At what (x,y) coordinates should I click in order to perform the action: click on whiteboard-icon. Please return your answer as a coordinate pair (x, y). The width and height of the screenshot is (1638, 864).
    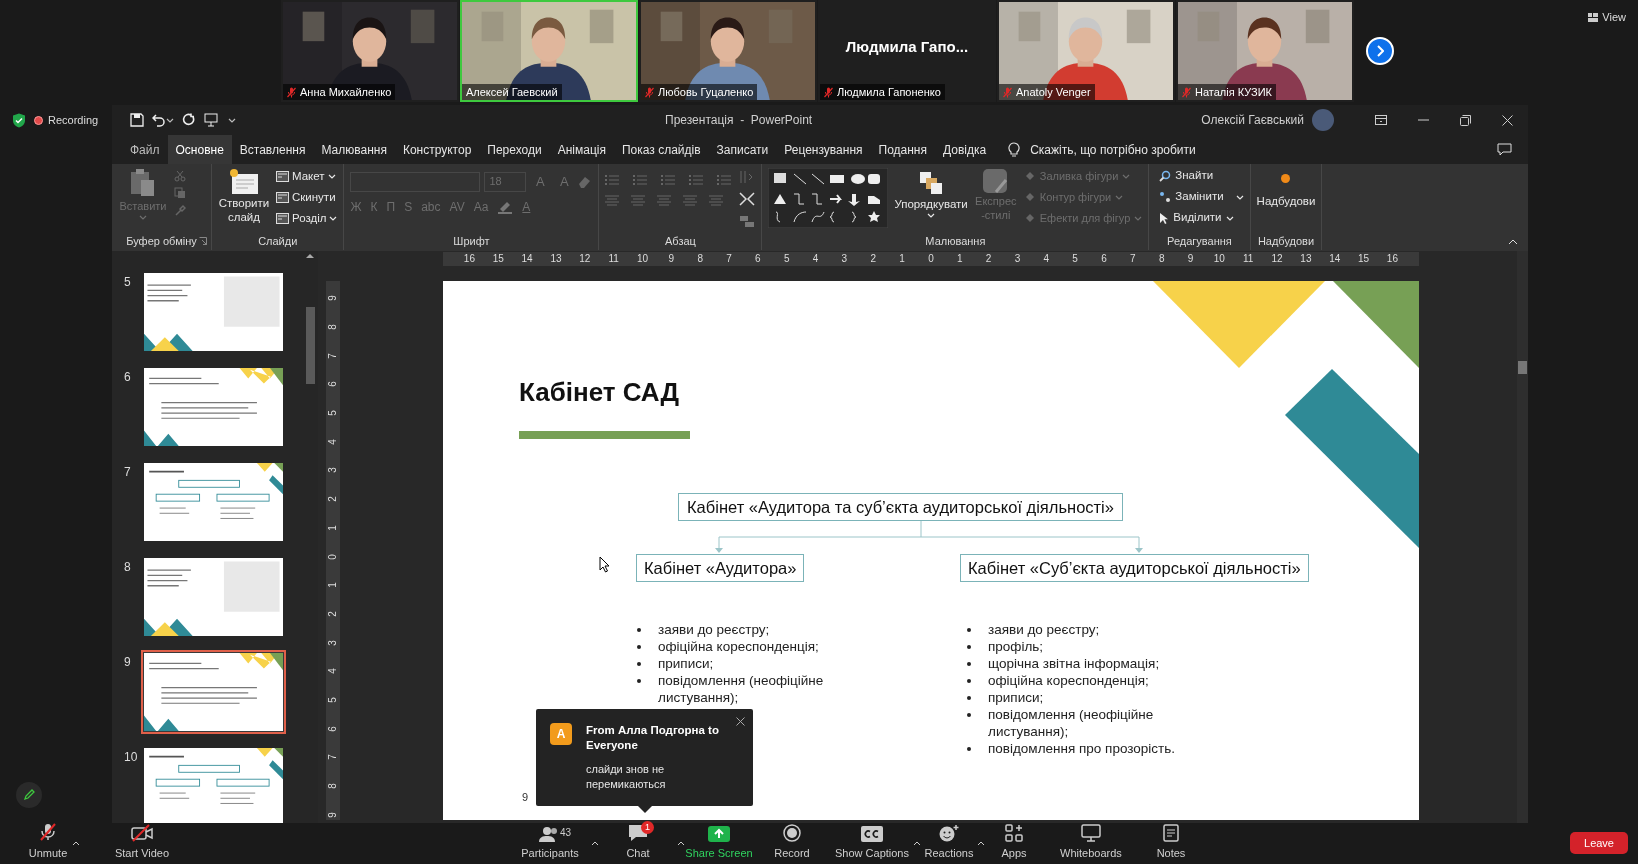
    Looking at the image, I should click on (1091, 832).